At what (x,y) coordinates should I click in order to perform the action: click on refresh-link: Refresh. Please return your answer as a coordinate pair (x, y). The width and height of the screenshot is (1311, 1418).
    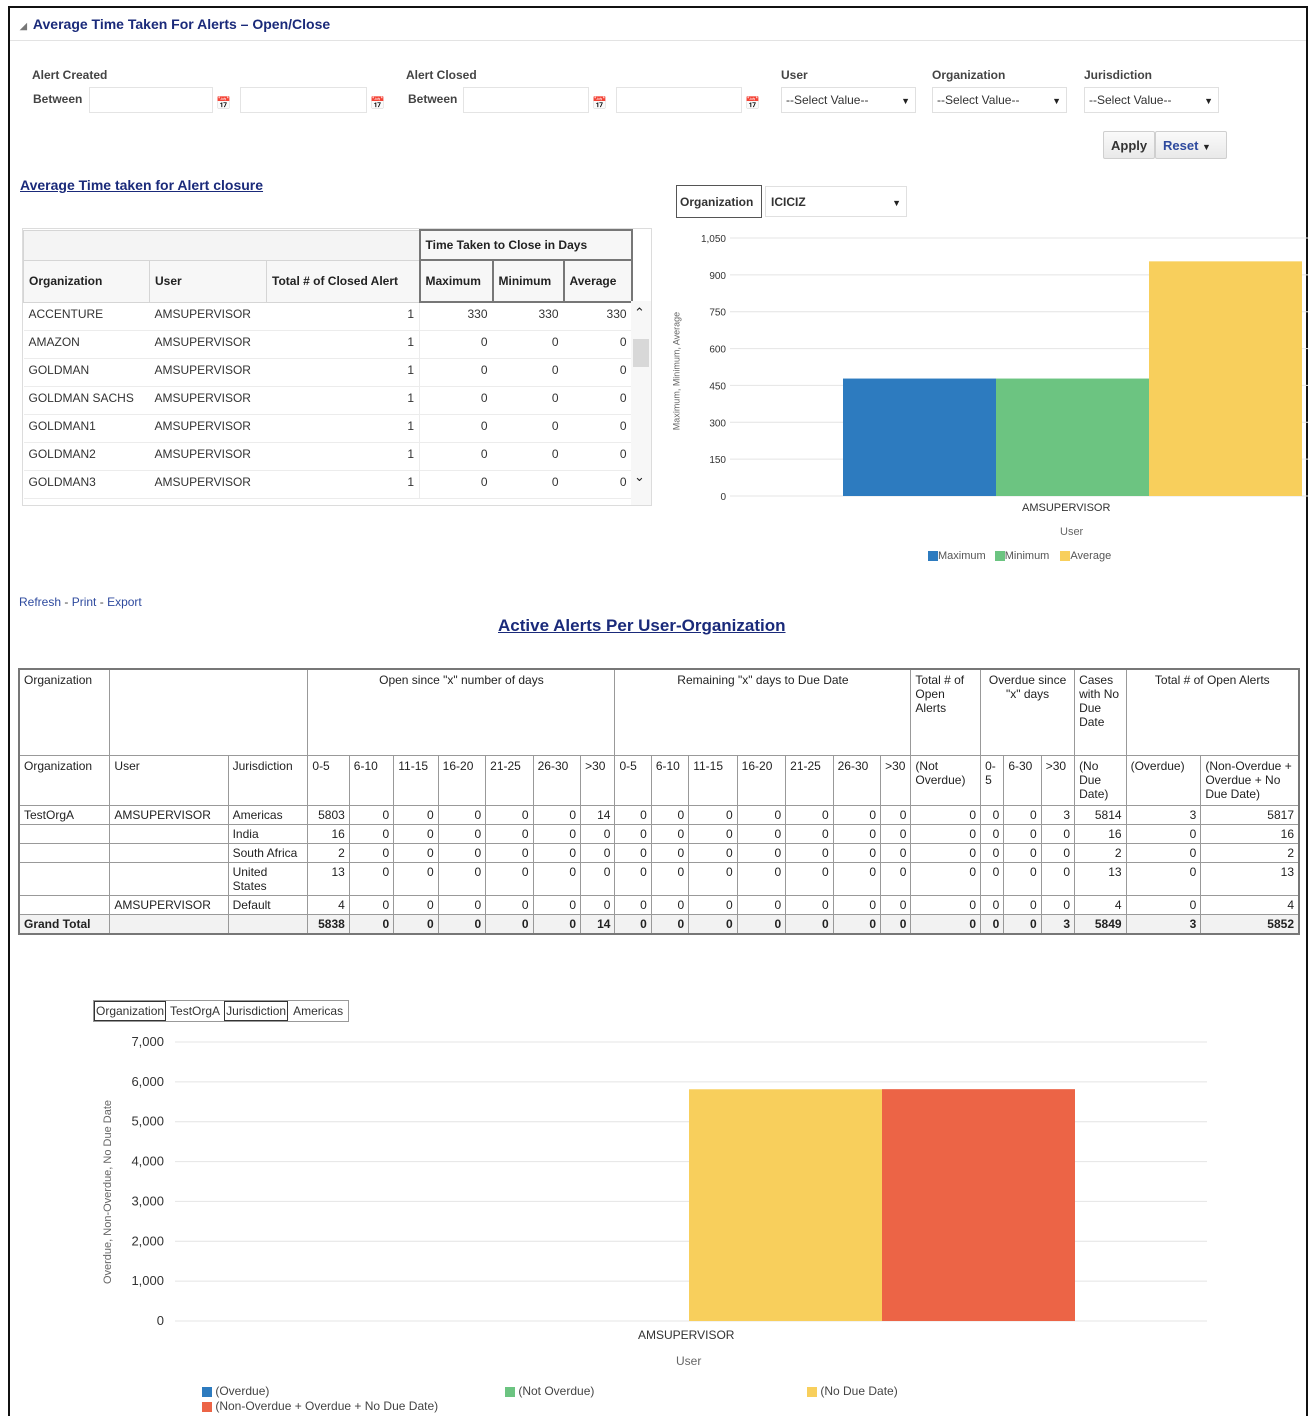
    Looking at the image, I should click on (40, 602).